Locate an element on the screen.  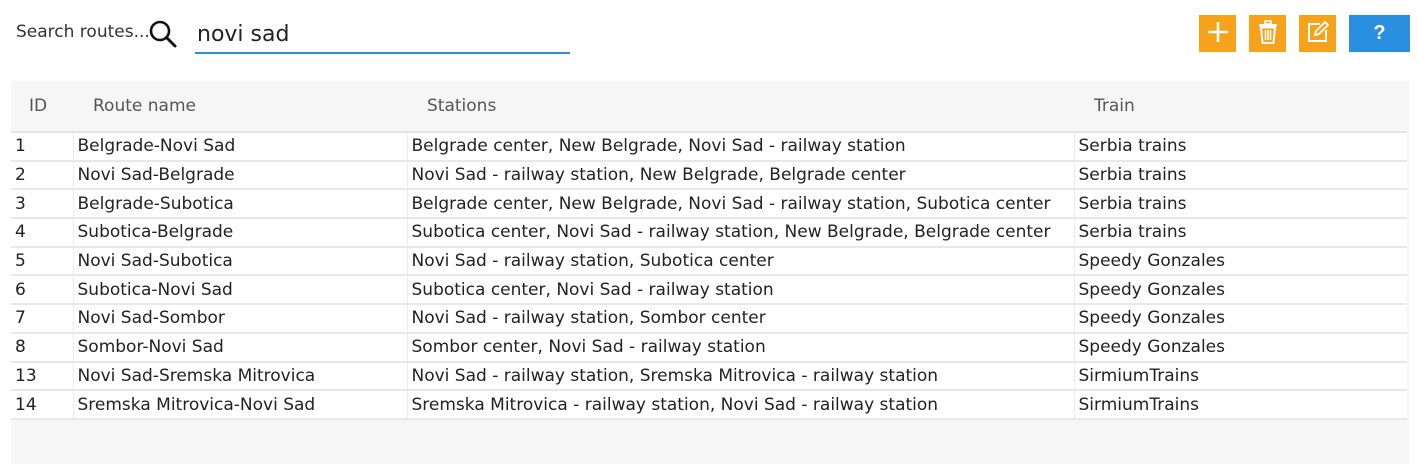
cell-route-name: Novi Sad-Belgrade is located at coordinates (240, 175).